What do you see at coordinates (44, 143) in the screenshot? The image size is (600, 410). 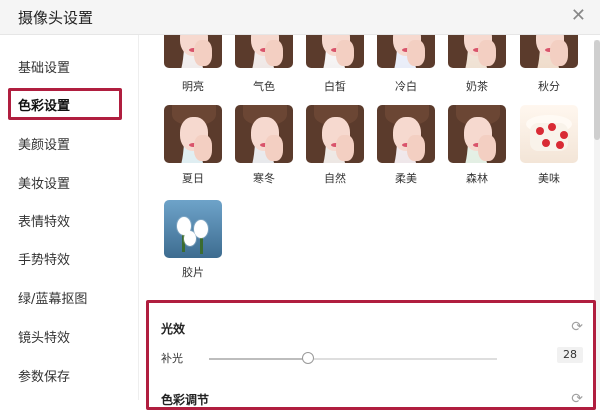 I see `sidebar-item-beauty-settings: 美颜设置` at bounding box center [44, 143].